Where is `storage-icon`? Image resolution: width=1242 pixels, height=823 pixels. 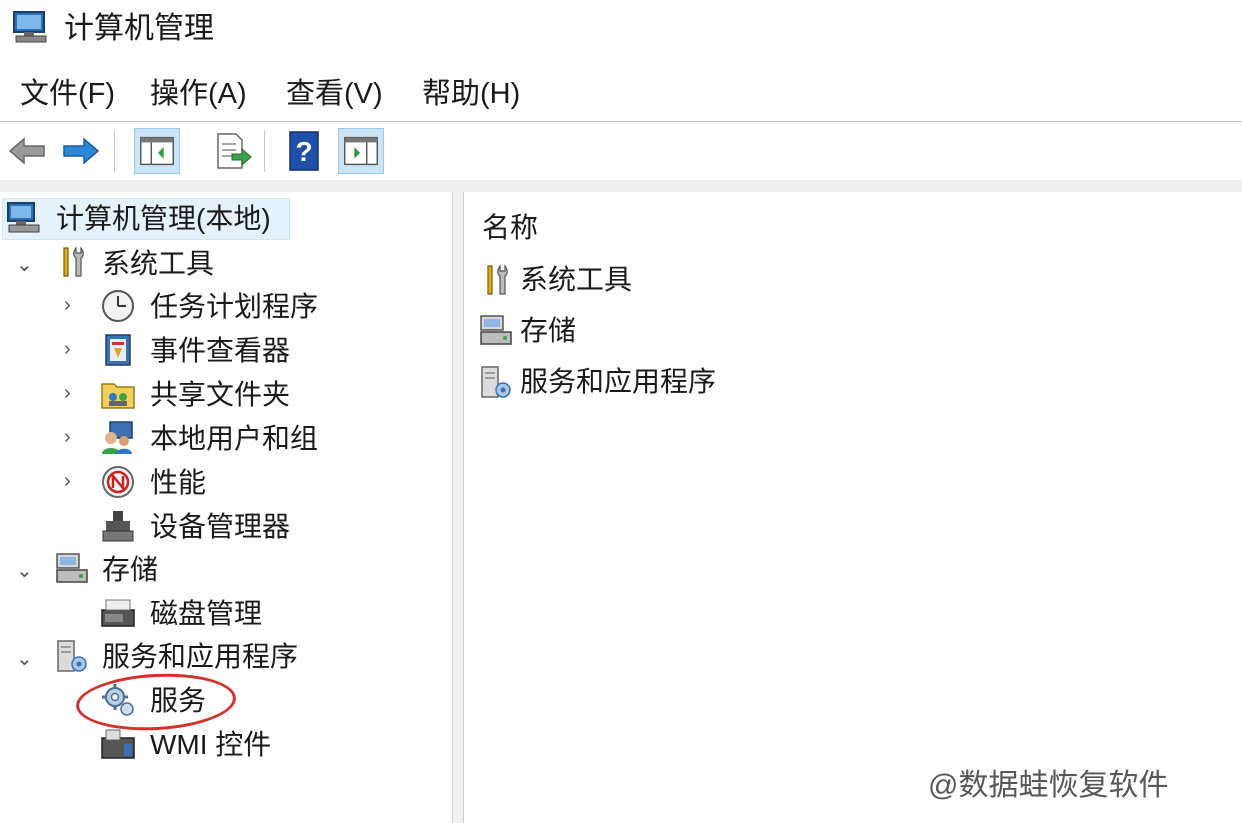 storage-icon is located at coordinates (72, 568).